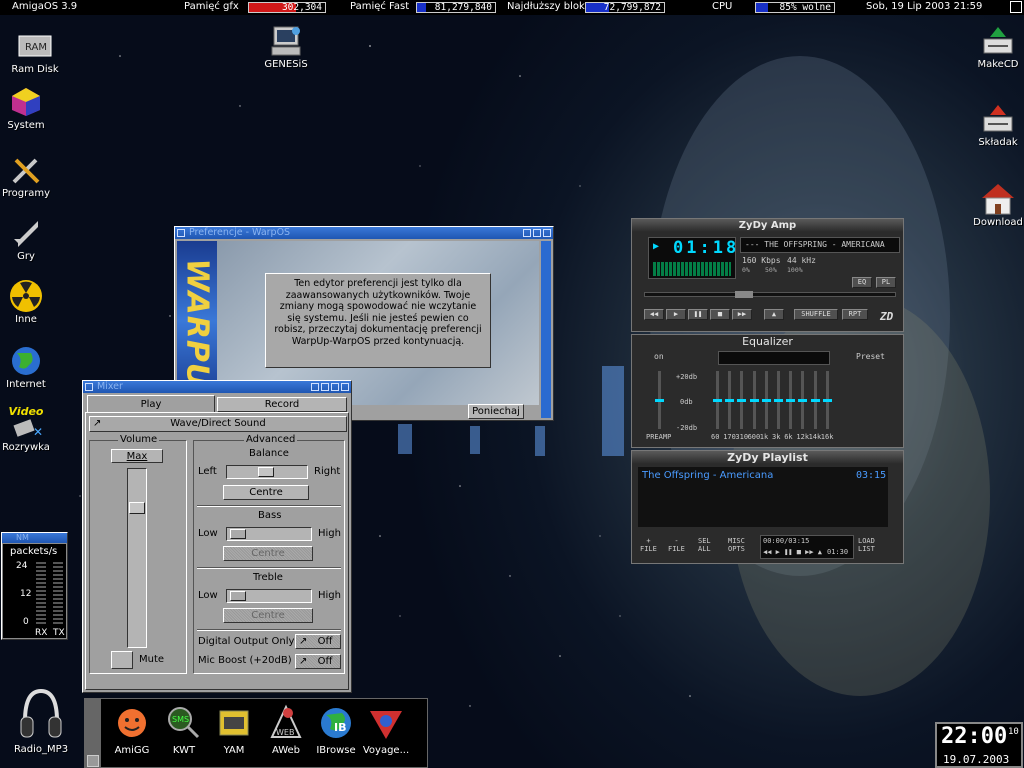  Describe the element at coordinates (855, 314) in the screenshot. I see `repeat-button: RPT` at that location.